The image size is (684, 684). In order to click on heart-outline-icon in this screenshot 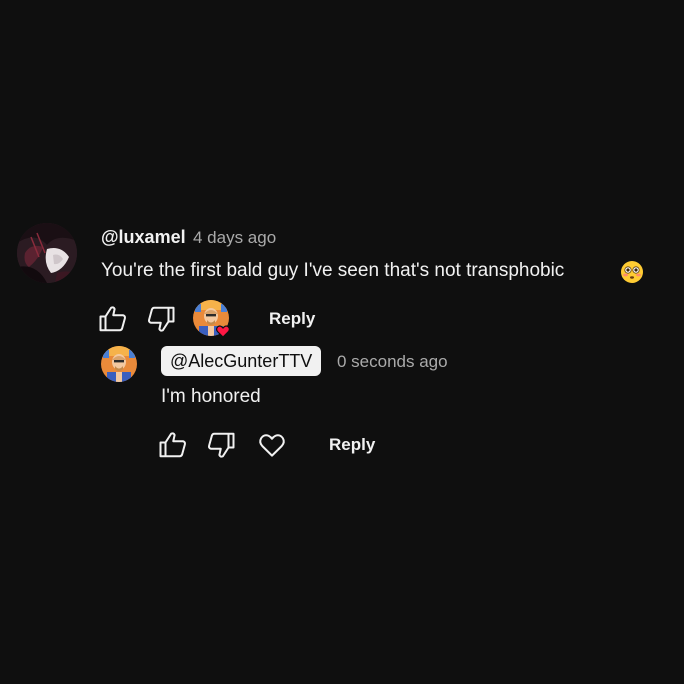, I will do `click(272, 445)`.